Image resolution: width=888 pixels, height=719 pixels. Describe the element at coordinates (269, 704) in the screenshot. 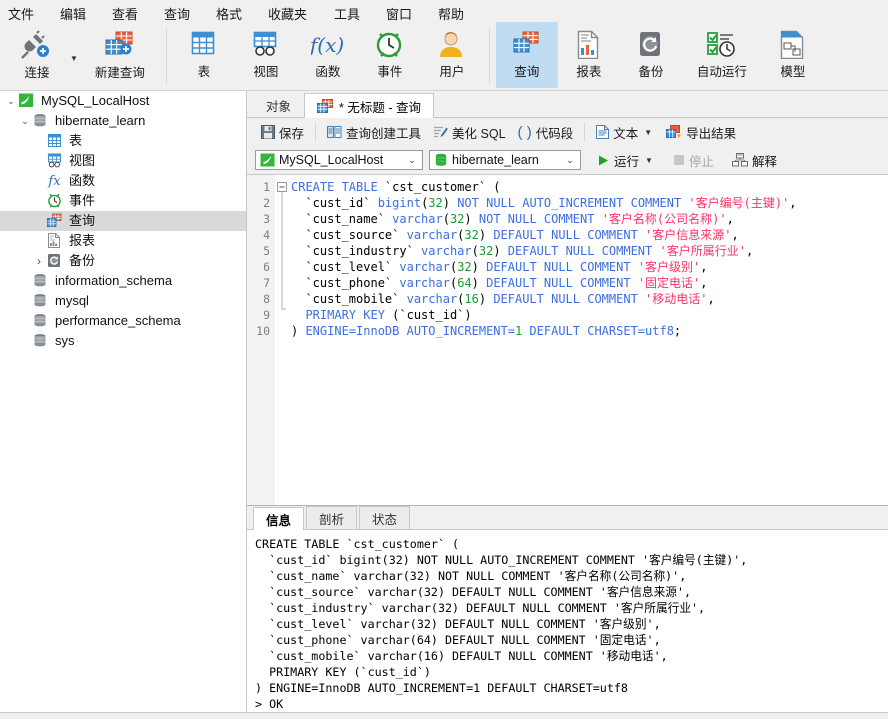

I see `output-line: > OK` at that location.